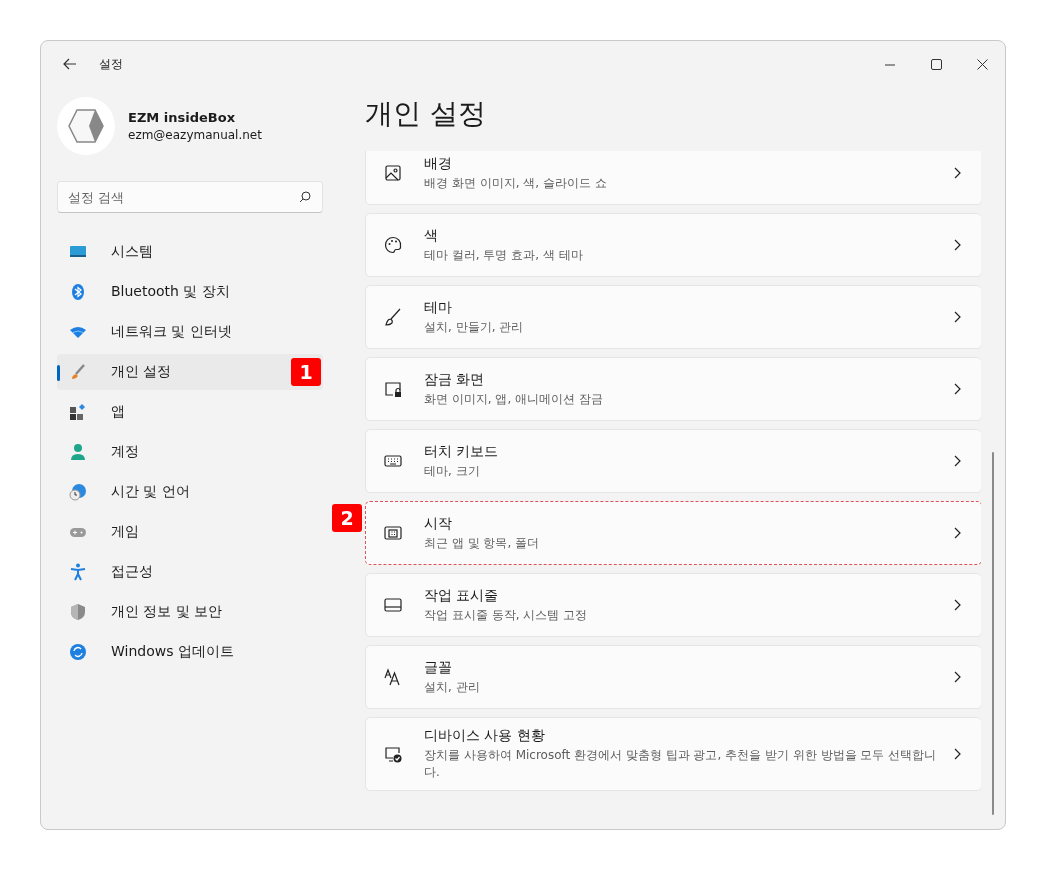 Image resolution: width=1046 pixels, height=871 pixels. I want to click on card-description: 최근 앱 및 항목, 폴더, so click(482, 543).